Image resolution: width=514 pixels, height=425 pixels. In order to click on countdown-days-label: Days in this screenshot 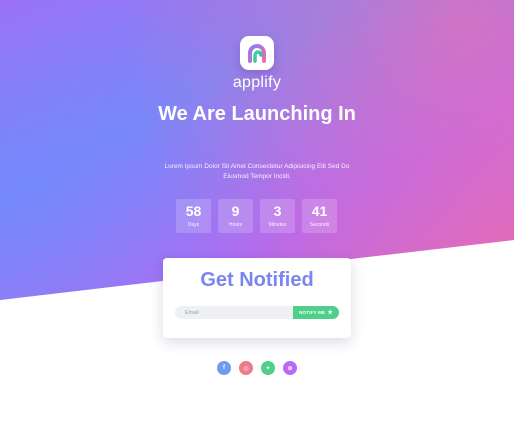, I will do `click(193, 225)`.